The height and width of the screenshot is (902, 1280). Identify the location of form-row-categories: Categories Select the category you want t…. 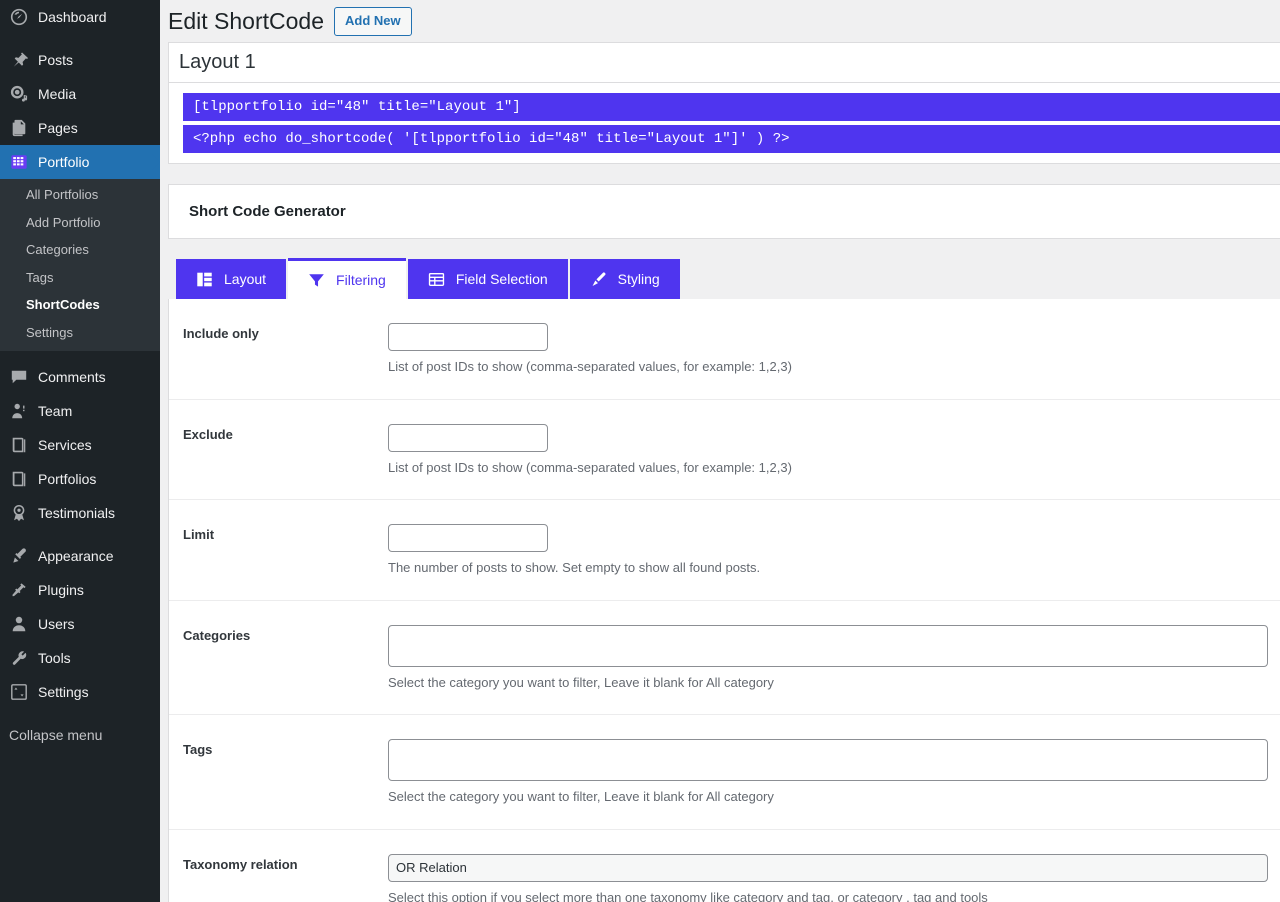
(724, 658).